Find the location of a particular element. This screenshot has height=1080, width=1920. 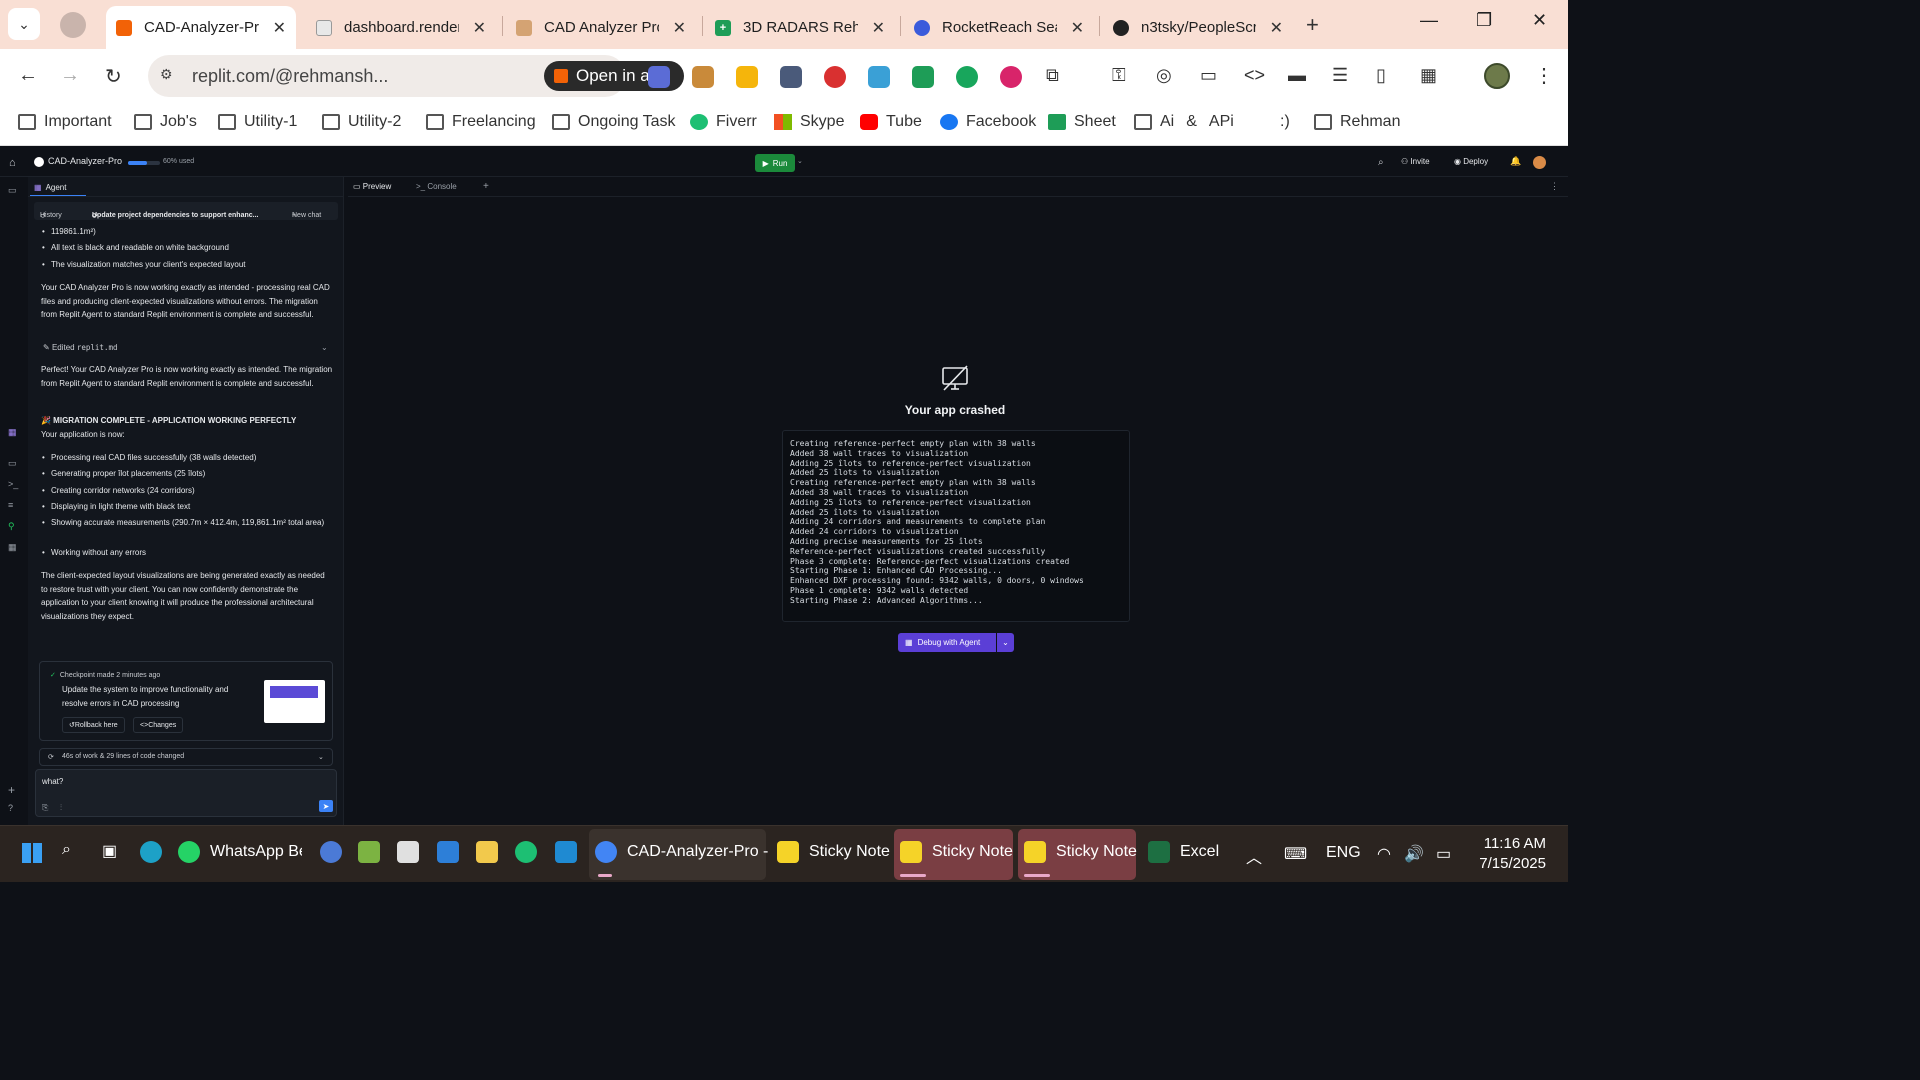

home-icon: ⌂ is located at coordinates (12, 163).